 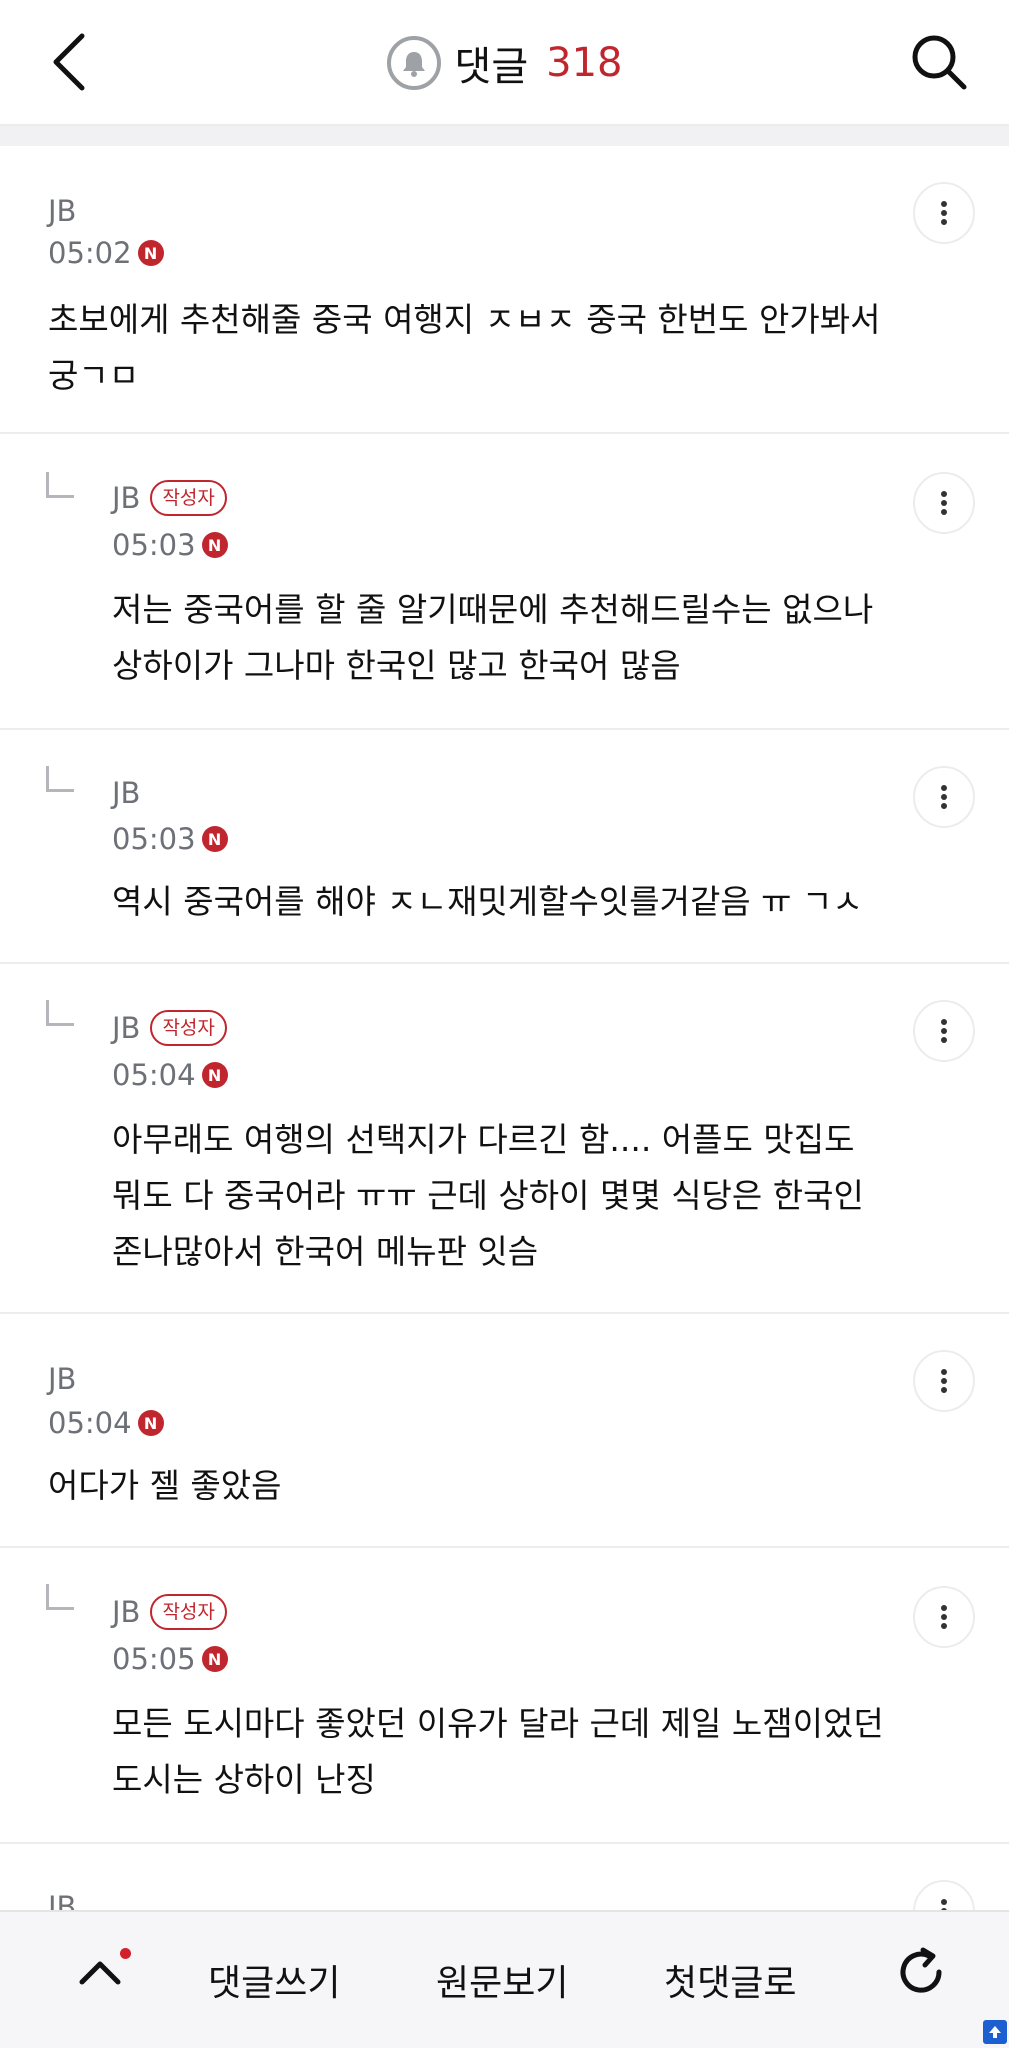 I want to click on refresh-icon, so click(x=921, y=1970).